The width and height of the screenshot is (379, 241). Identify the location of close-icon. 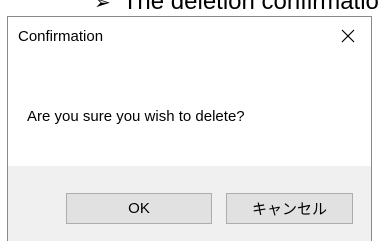
(348, 36).